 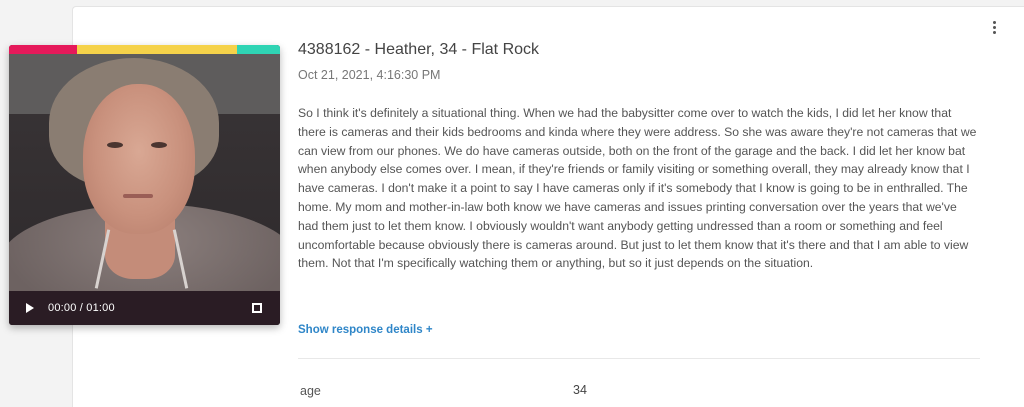 I want to click on fullscreen-icon, so click(x=257, y=308).